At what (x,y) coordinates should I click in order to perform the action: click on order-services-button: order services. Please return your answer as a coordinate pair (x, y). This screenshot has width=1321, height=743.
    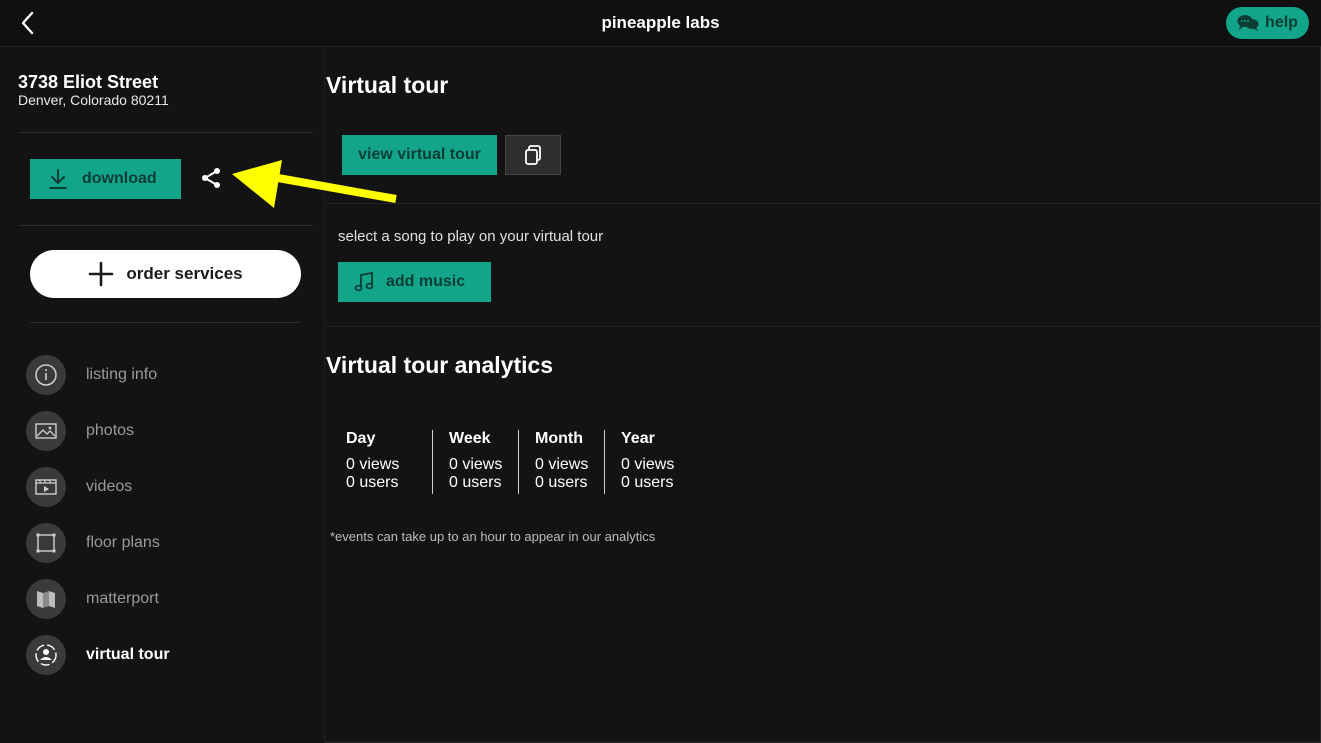
    Looking at the image, I should click on (165, 274).